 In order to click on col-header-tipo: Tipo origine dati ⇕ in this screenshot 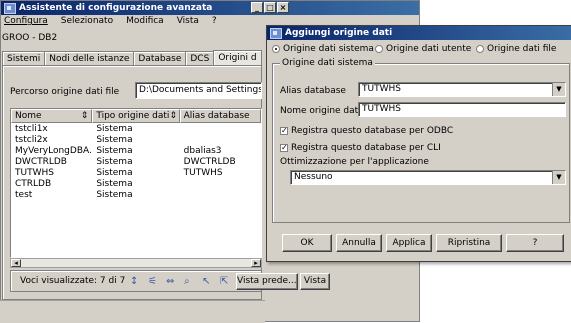, I will do `click(136, 116)`.